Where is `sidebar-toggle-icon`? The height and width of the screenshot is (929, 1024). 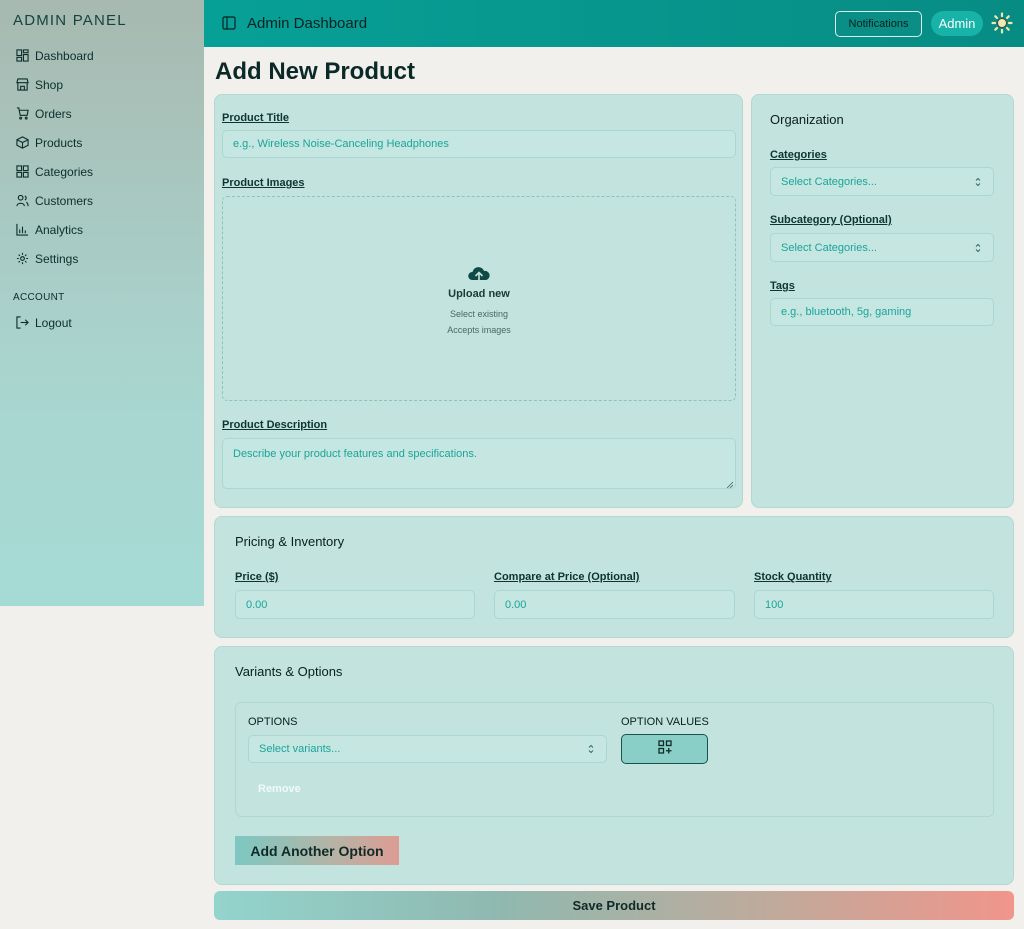 sidebar-toggle-icon is located at coordinates (229, 23).